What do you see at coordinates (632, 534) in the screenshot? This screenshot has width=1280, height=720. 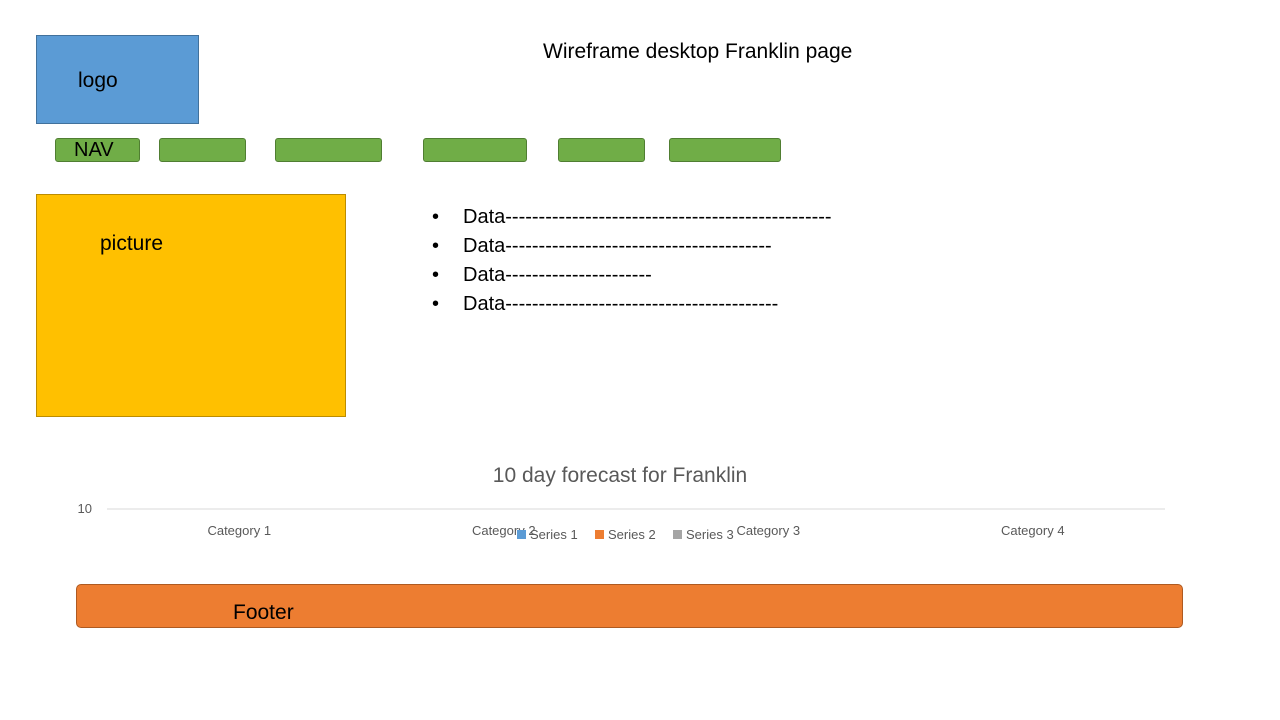 I see `legend-label: Series 2` at bounding box center [632, 534].